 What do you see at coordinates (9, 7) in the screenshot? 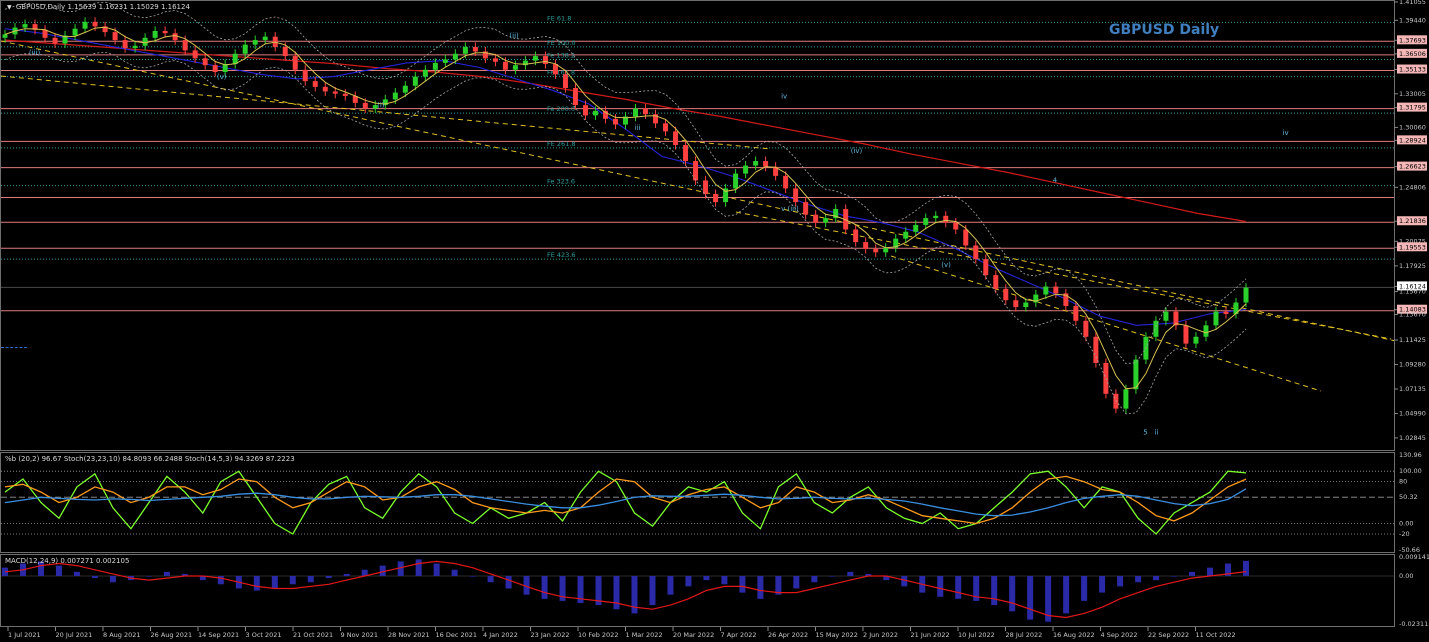
I see `dropdown-triangle-icon: ▼` at bounding box center [9, 7].